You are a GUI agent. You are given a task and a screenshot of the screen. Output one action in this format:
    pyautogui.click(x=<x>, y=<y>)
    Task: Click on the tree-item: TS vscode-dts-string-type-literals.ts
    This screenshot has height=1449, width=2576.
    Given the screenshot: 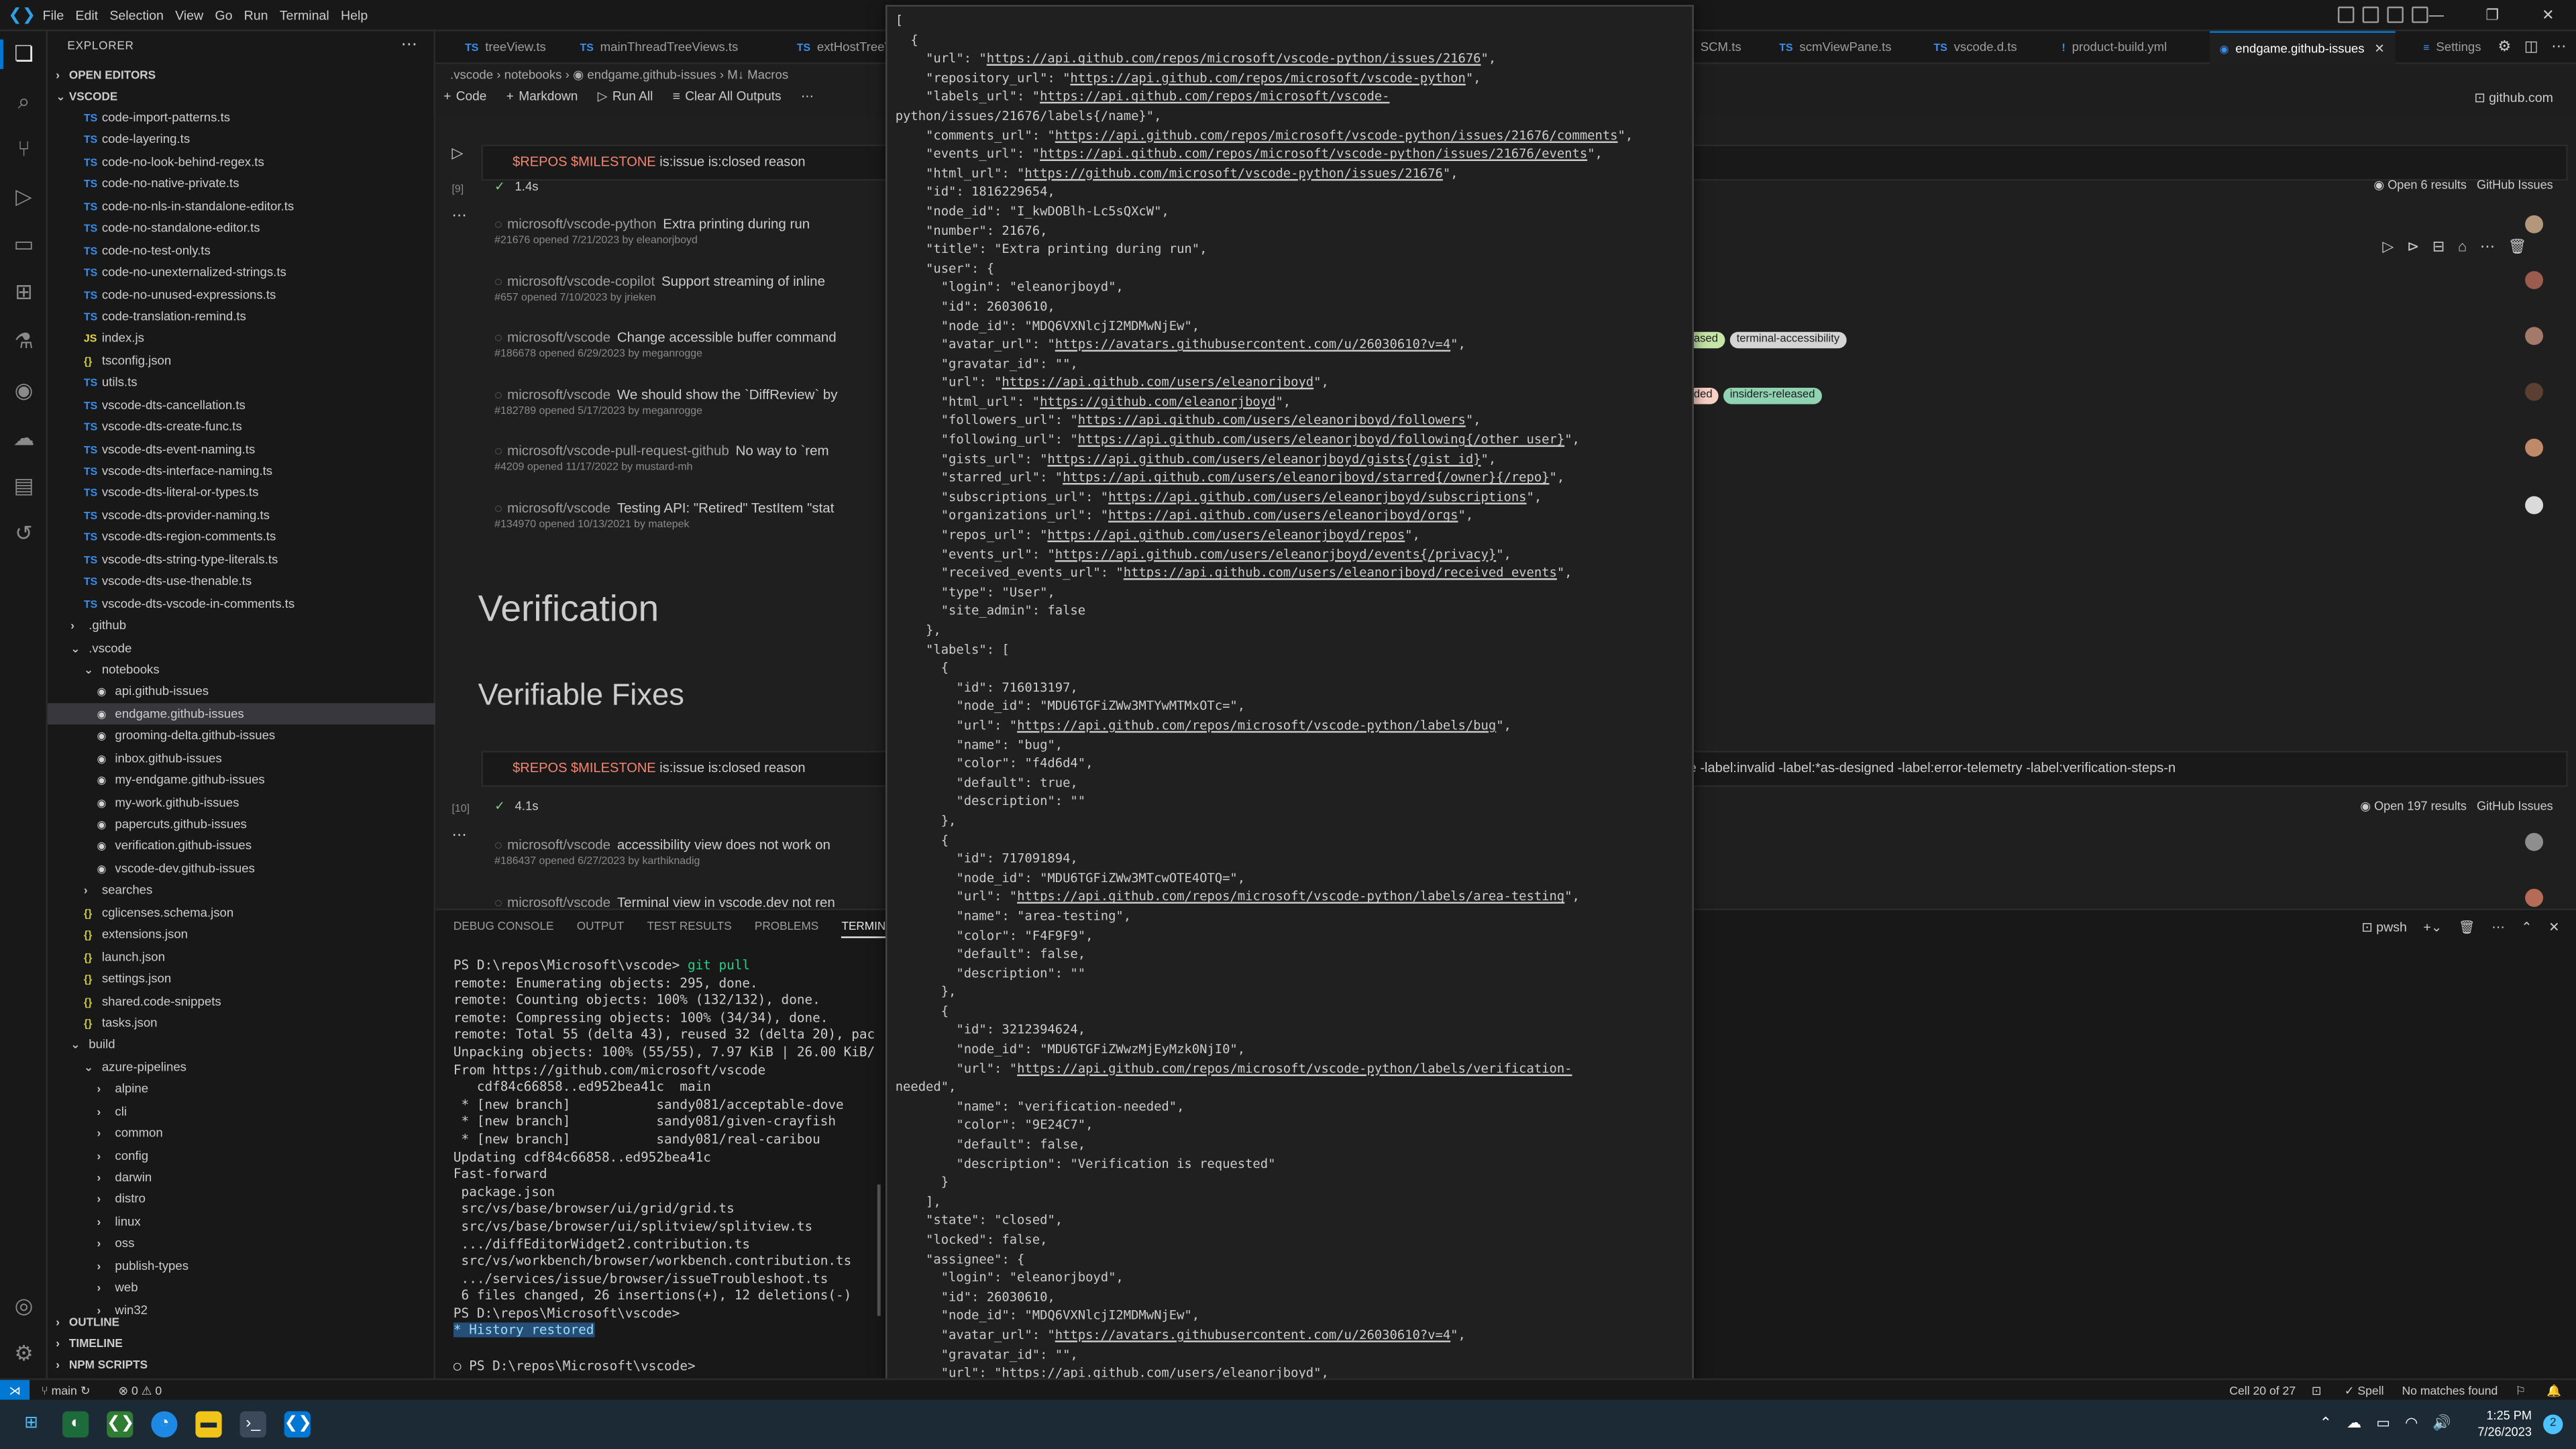 What is the action you would take?
    pyautogui.click(x=241, y=559)
    